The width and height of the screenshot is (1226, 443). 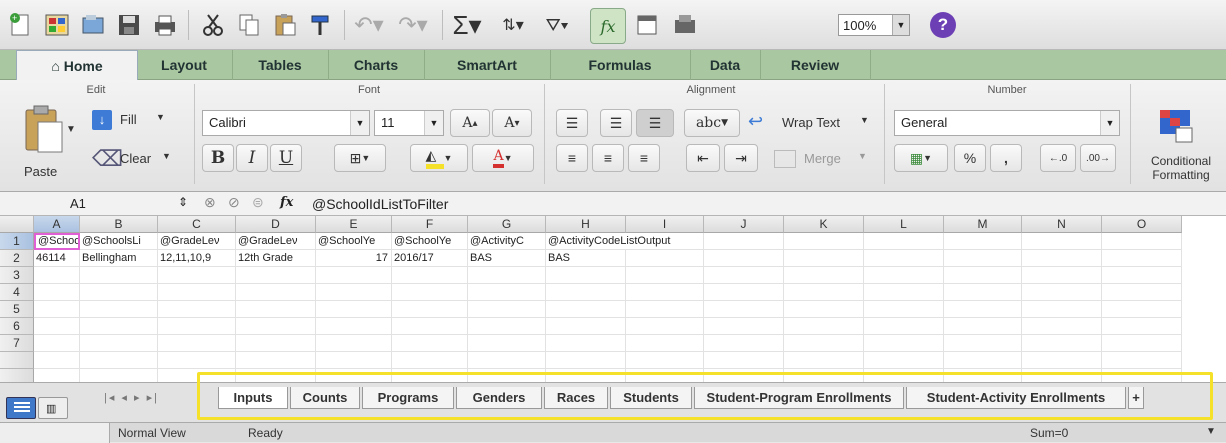 I want to click on column-header-e: E, so click(x=354, y=224).